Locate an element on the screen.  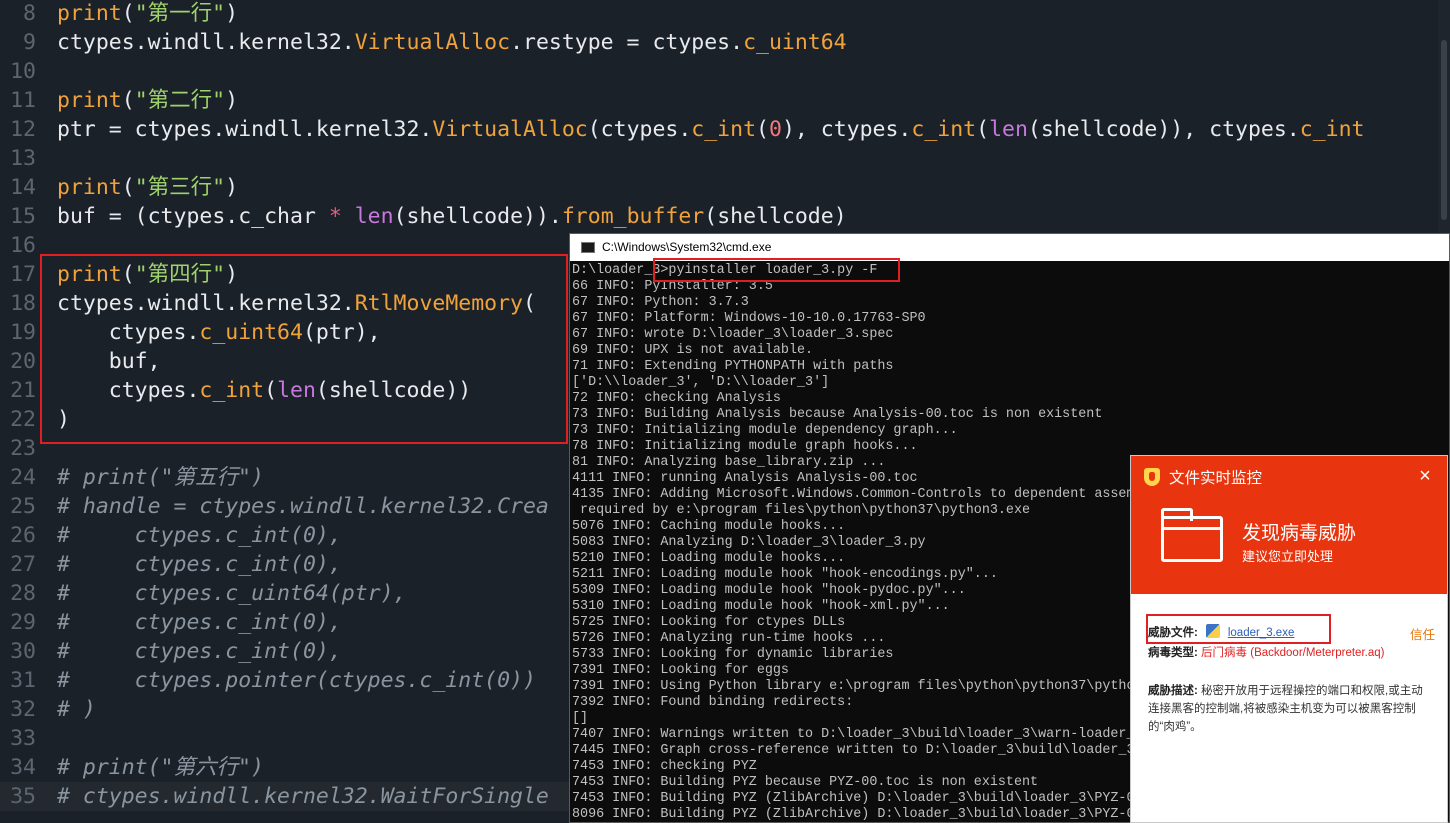
code-token: c_uint64 is located at coordinates (795, 42).